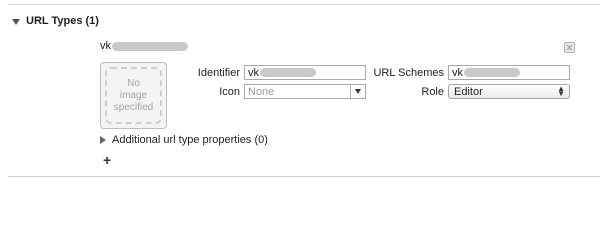 Image resolution: width=604 pixels, height=240 pixels. I want to click on additional-properties-label: Additional url type properties (0), so click(190, 140).